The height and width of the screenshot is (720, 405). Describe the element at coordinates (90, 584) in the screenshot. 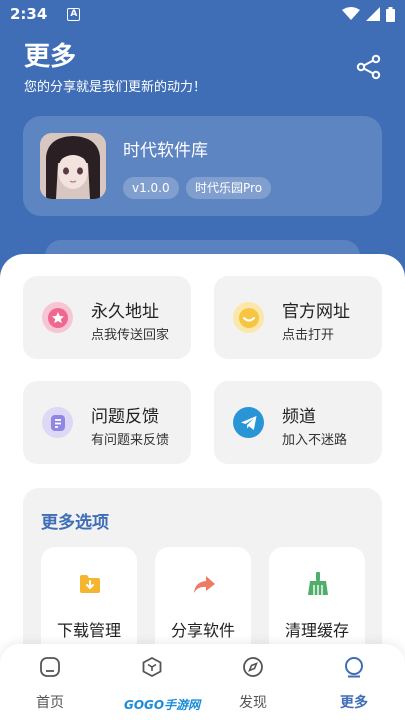

I see `download-folder-icon` at that location.